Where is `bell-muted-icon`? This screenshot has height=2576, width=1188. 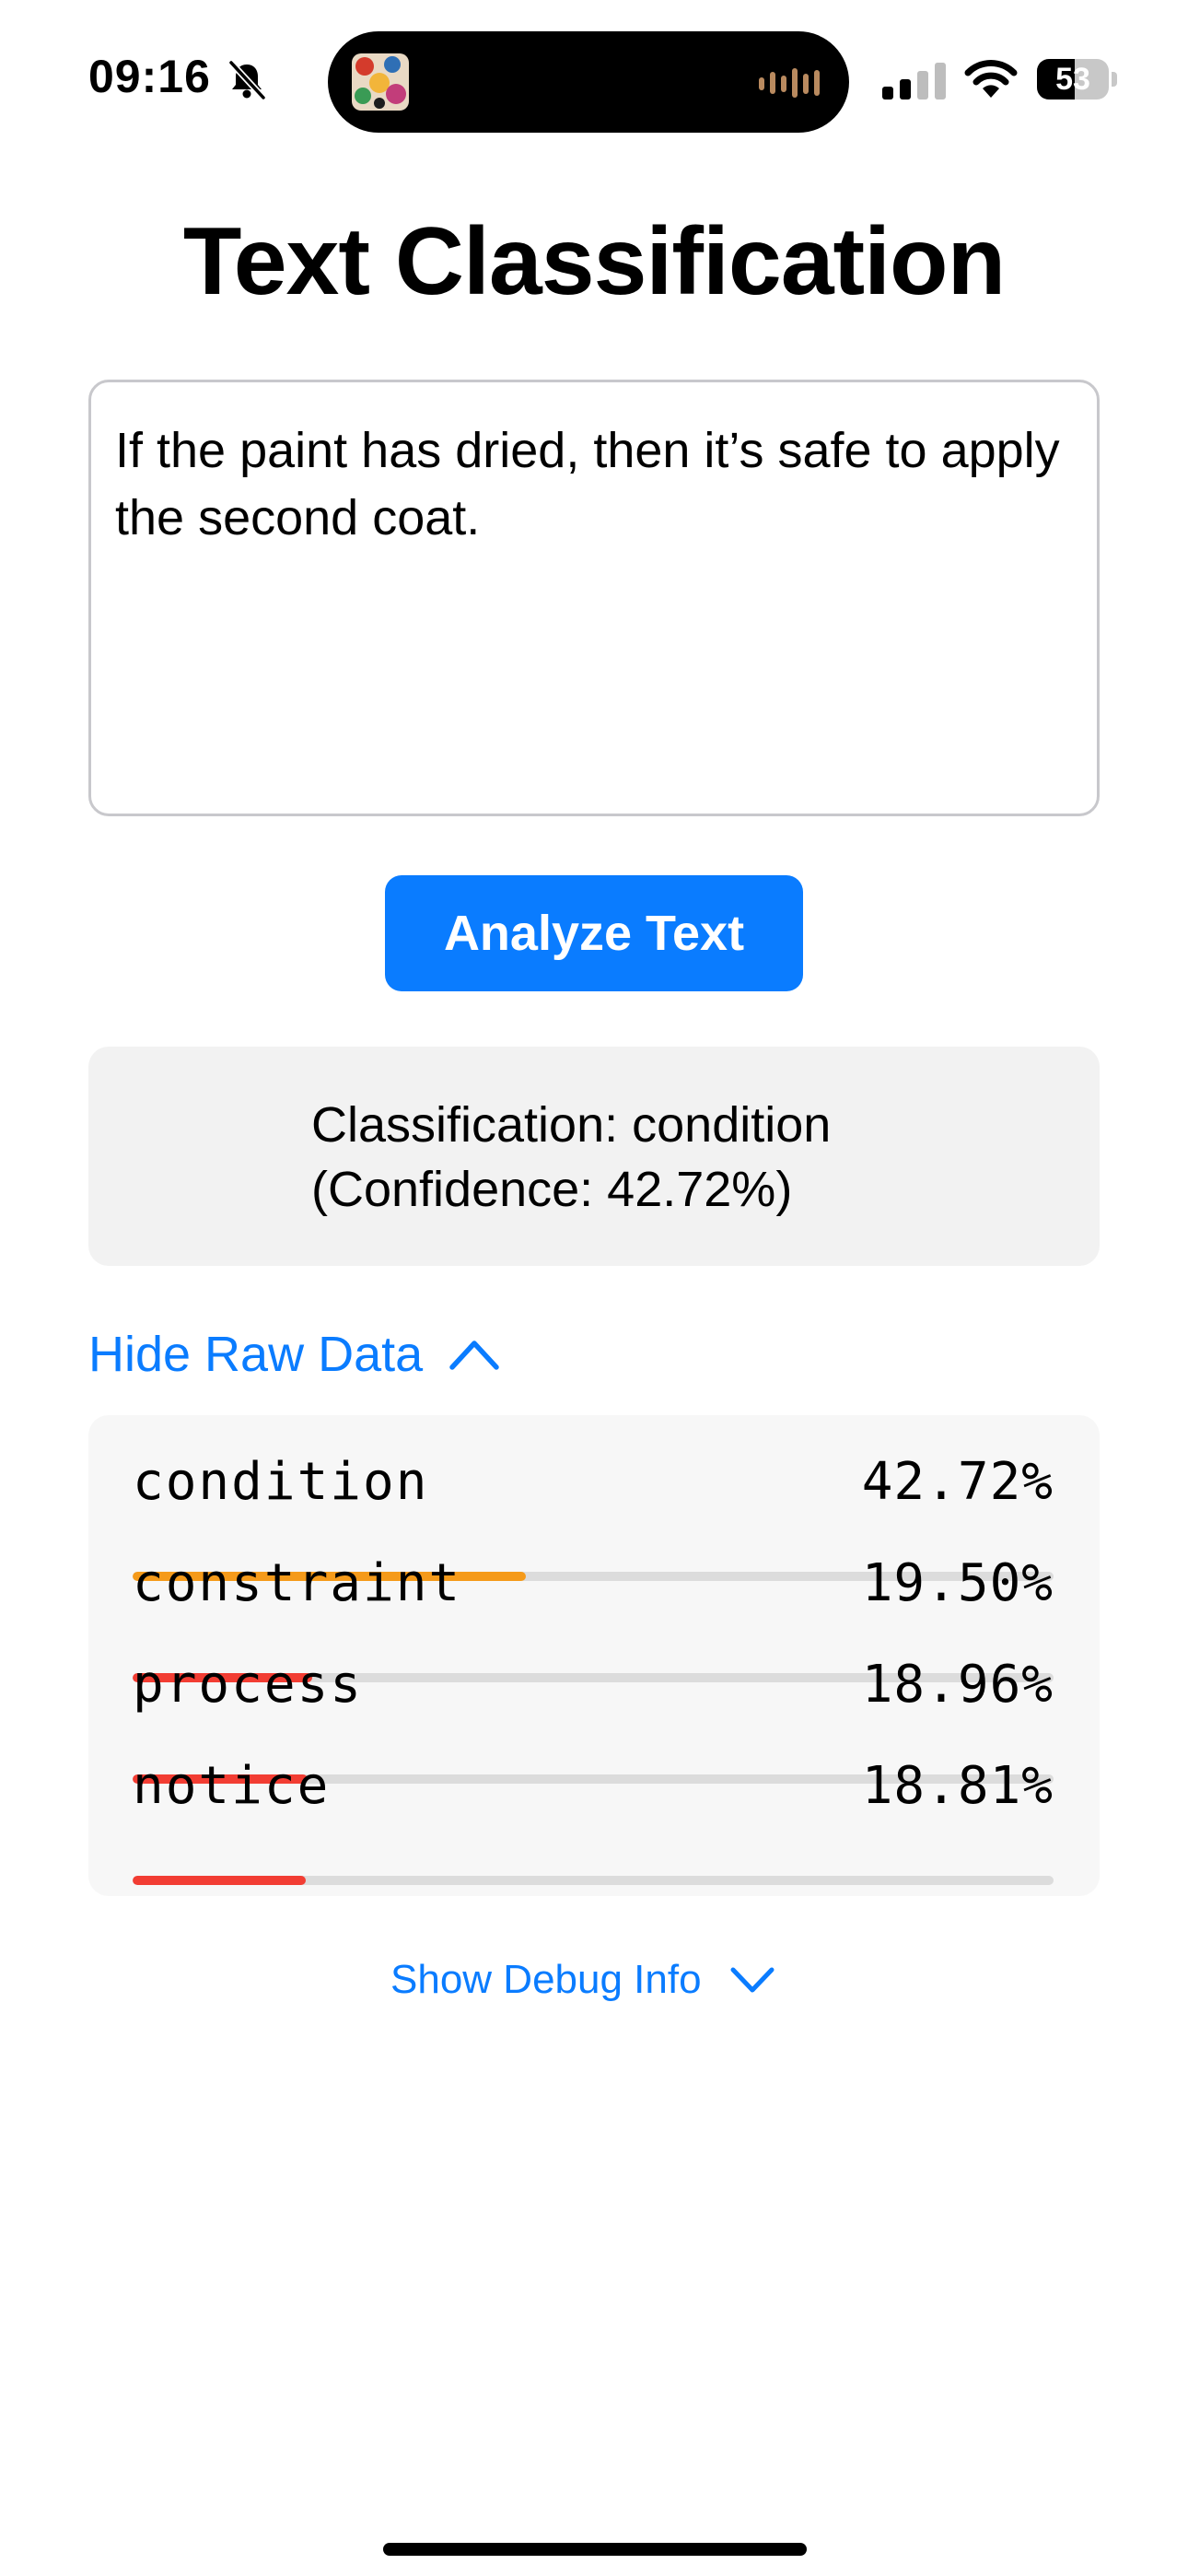
bell-muted-icon is located at coordinates (247, 80).